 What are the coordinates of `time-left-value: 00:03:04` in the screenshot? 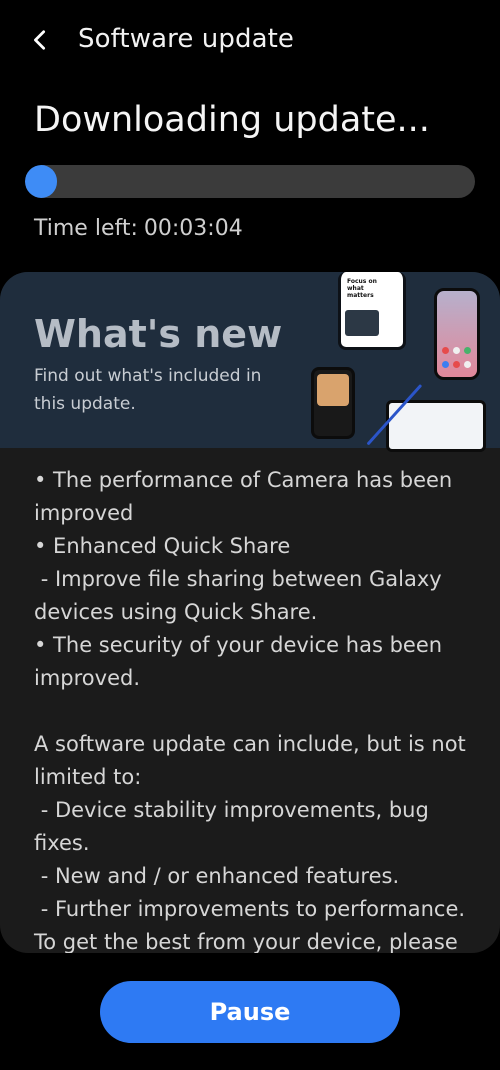 It's located at (193, 228).